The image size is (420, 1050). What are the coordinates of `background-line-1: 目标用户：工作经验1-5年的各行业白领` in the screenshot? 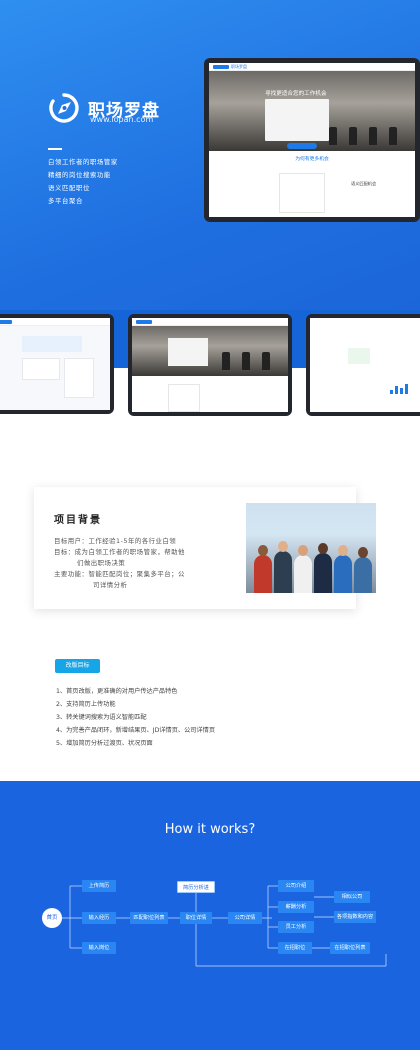 It's located at (115, 541).